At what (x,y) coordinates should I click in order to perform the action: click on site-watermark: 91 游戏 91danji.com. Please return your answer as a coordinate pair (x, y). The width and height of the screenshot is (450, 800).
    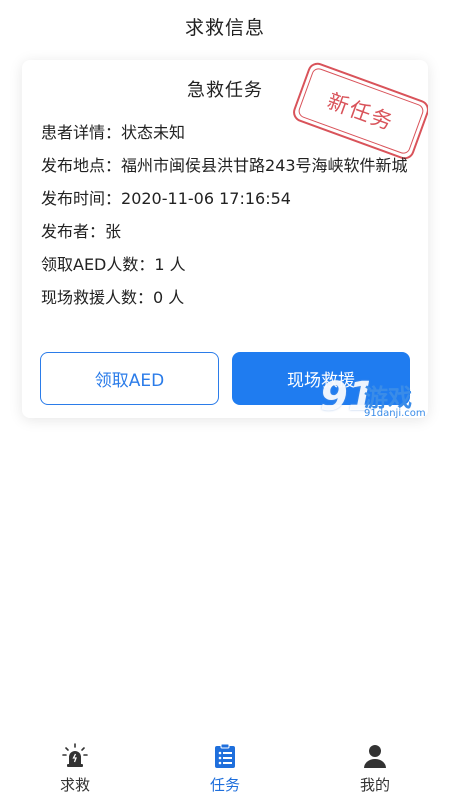
    Looking at the image, I should click on (385, 400).